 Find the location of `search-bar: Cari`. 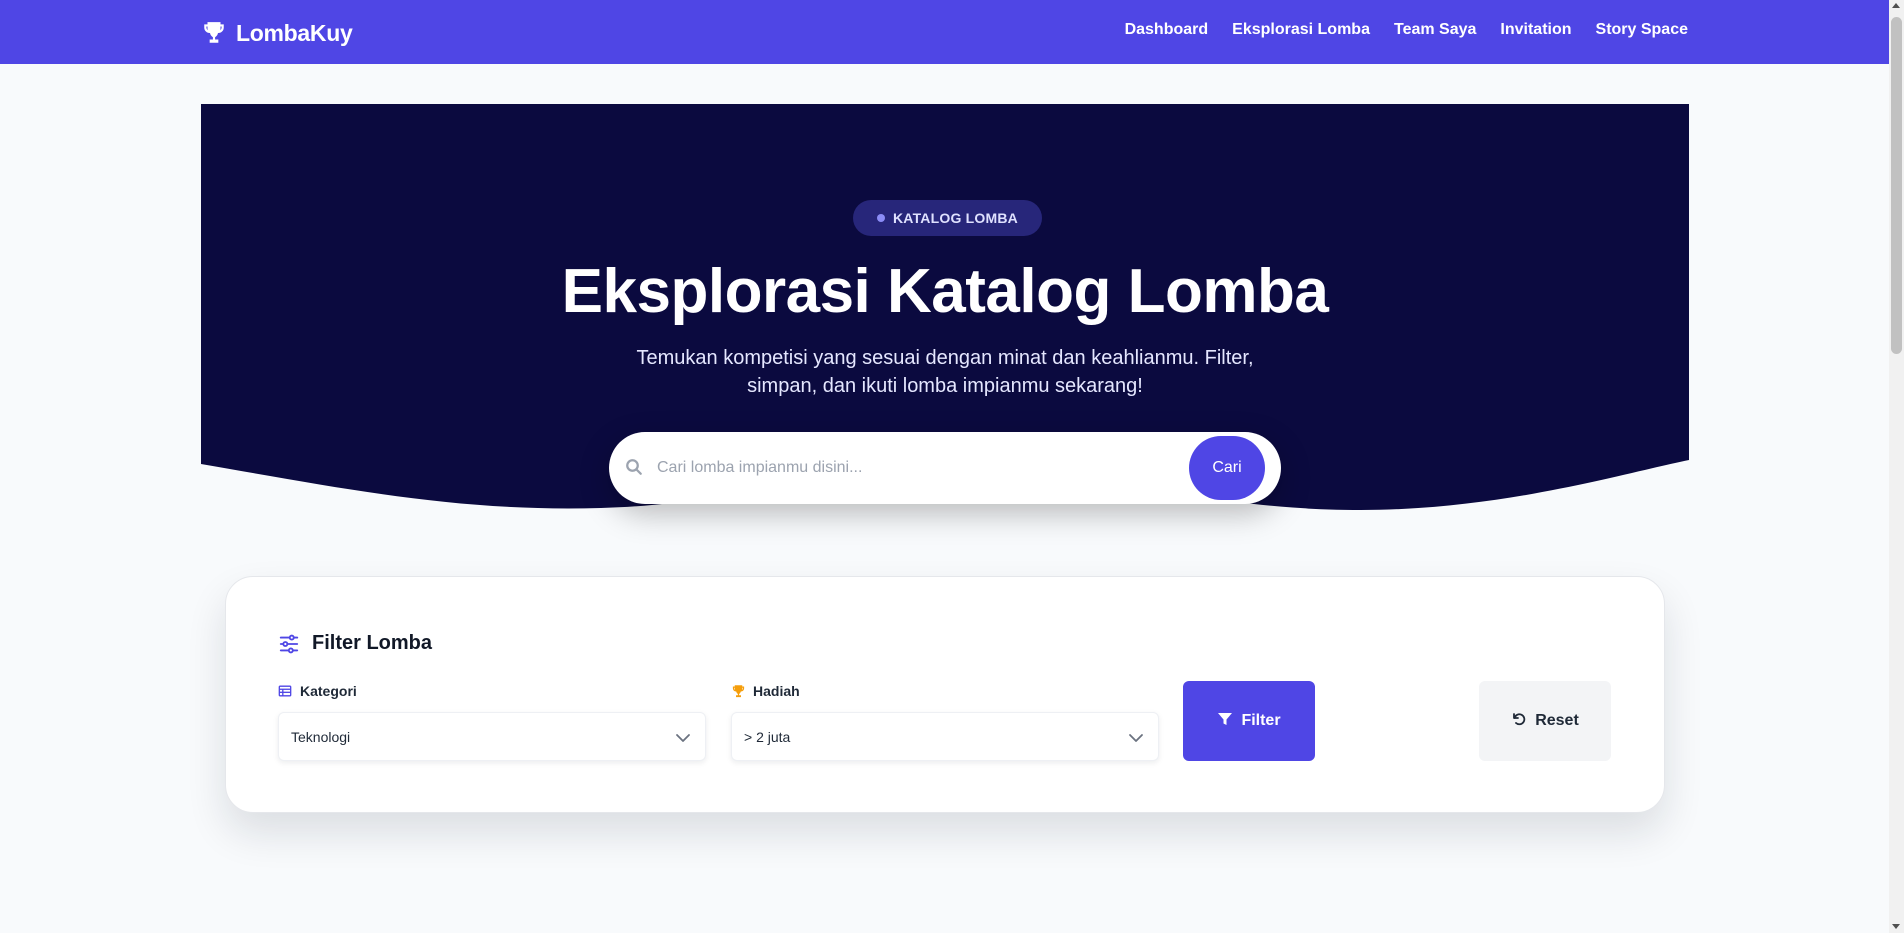

search-bar: Cari is located at coordinates (945, 468).